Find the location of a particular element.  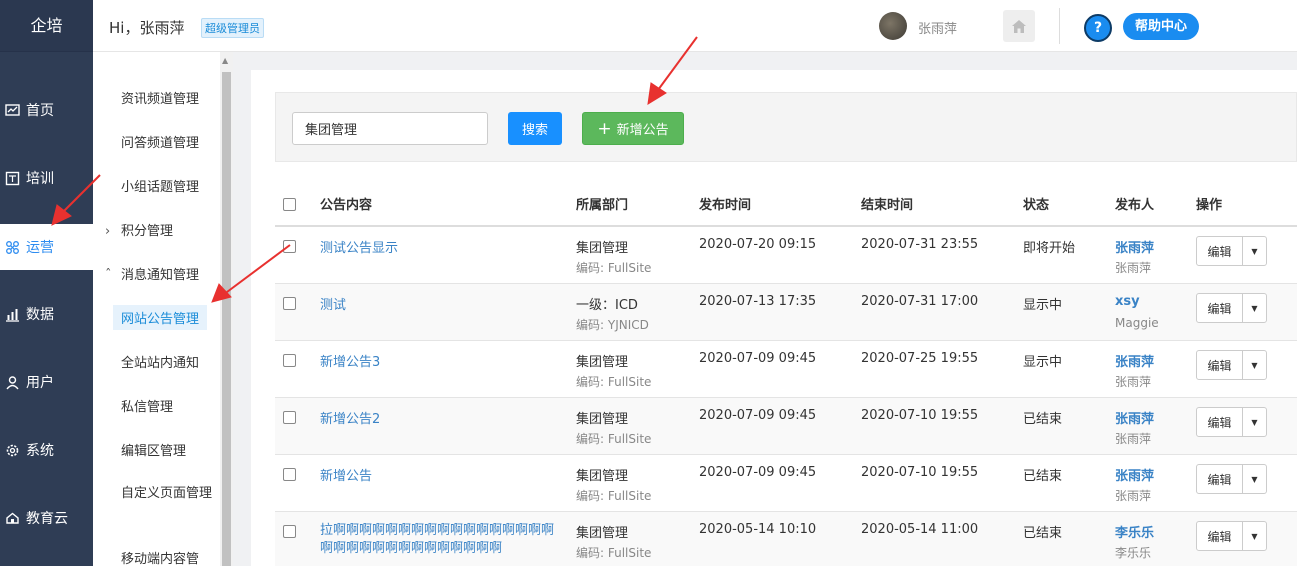

submenu-group-notifications: ˆ 消息通知管理 is located at coordinates (152, 273).